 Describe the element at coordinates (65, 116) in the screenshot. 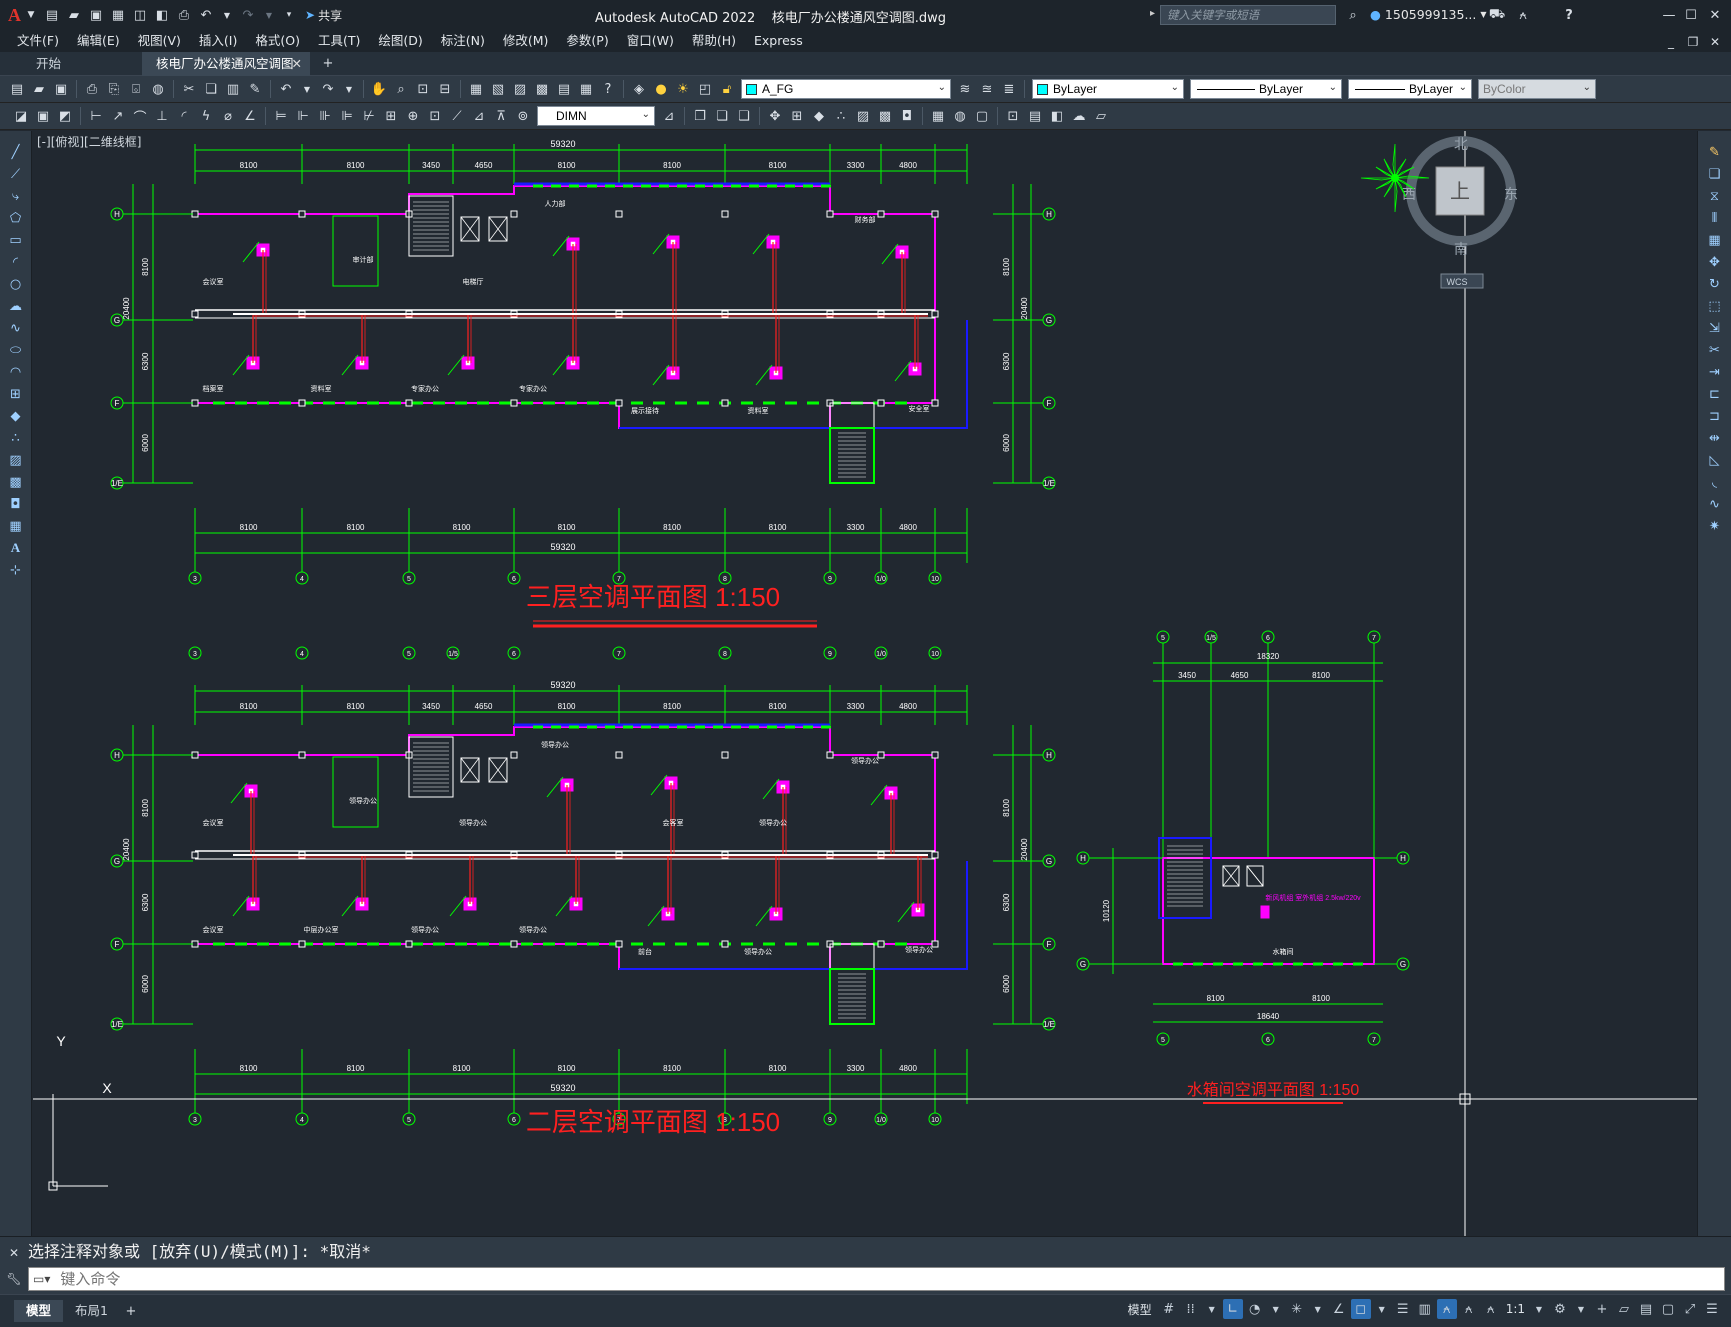

I see `attribute-icon: ◩` at that location.